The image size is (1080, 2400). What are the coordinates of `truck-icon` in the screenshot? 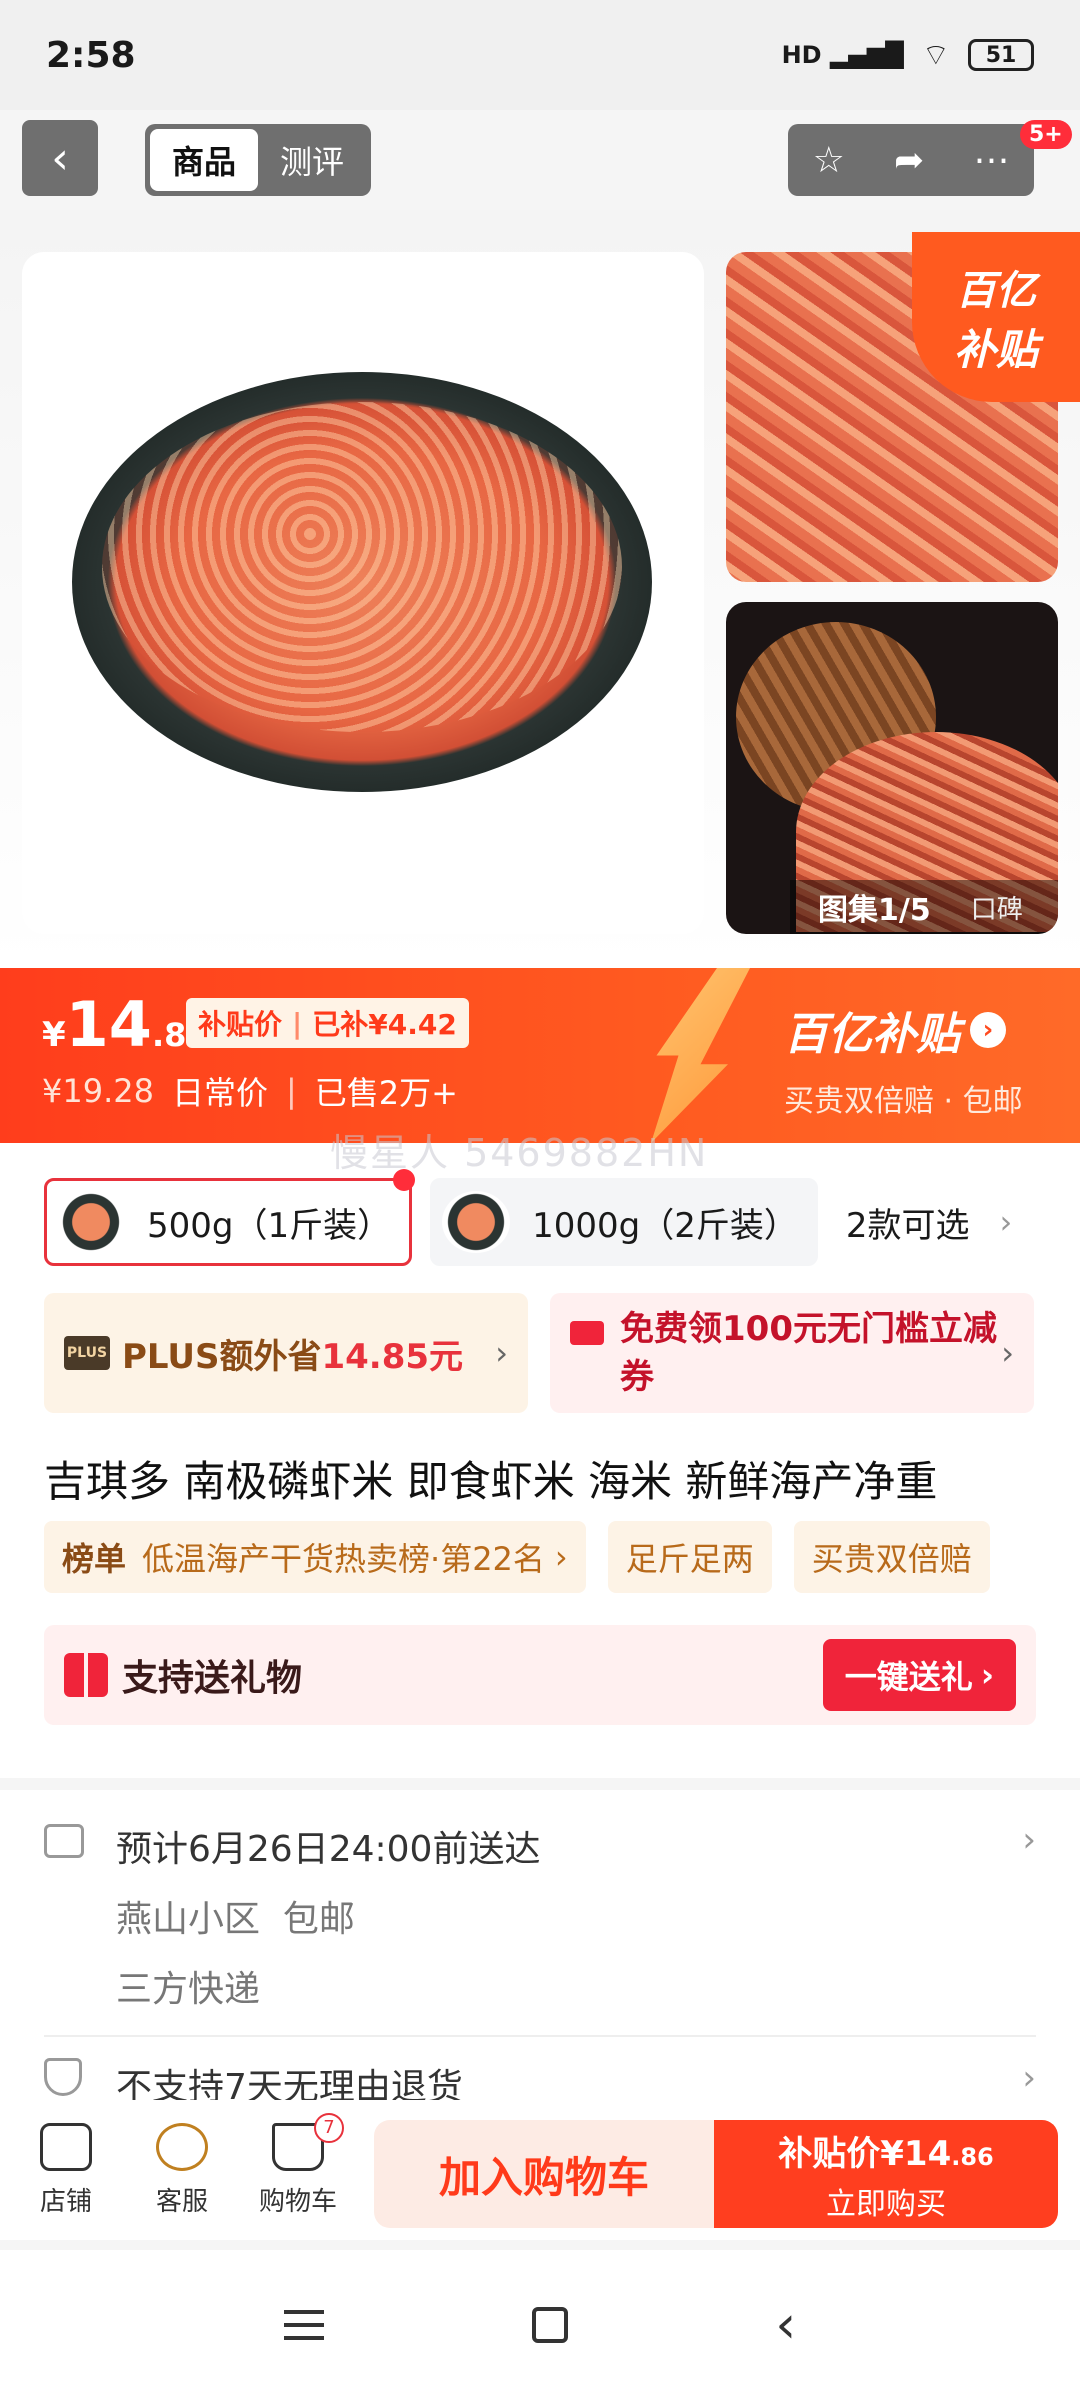 It's located at (64, 1841).